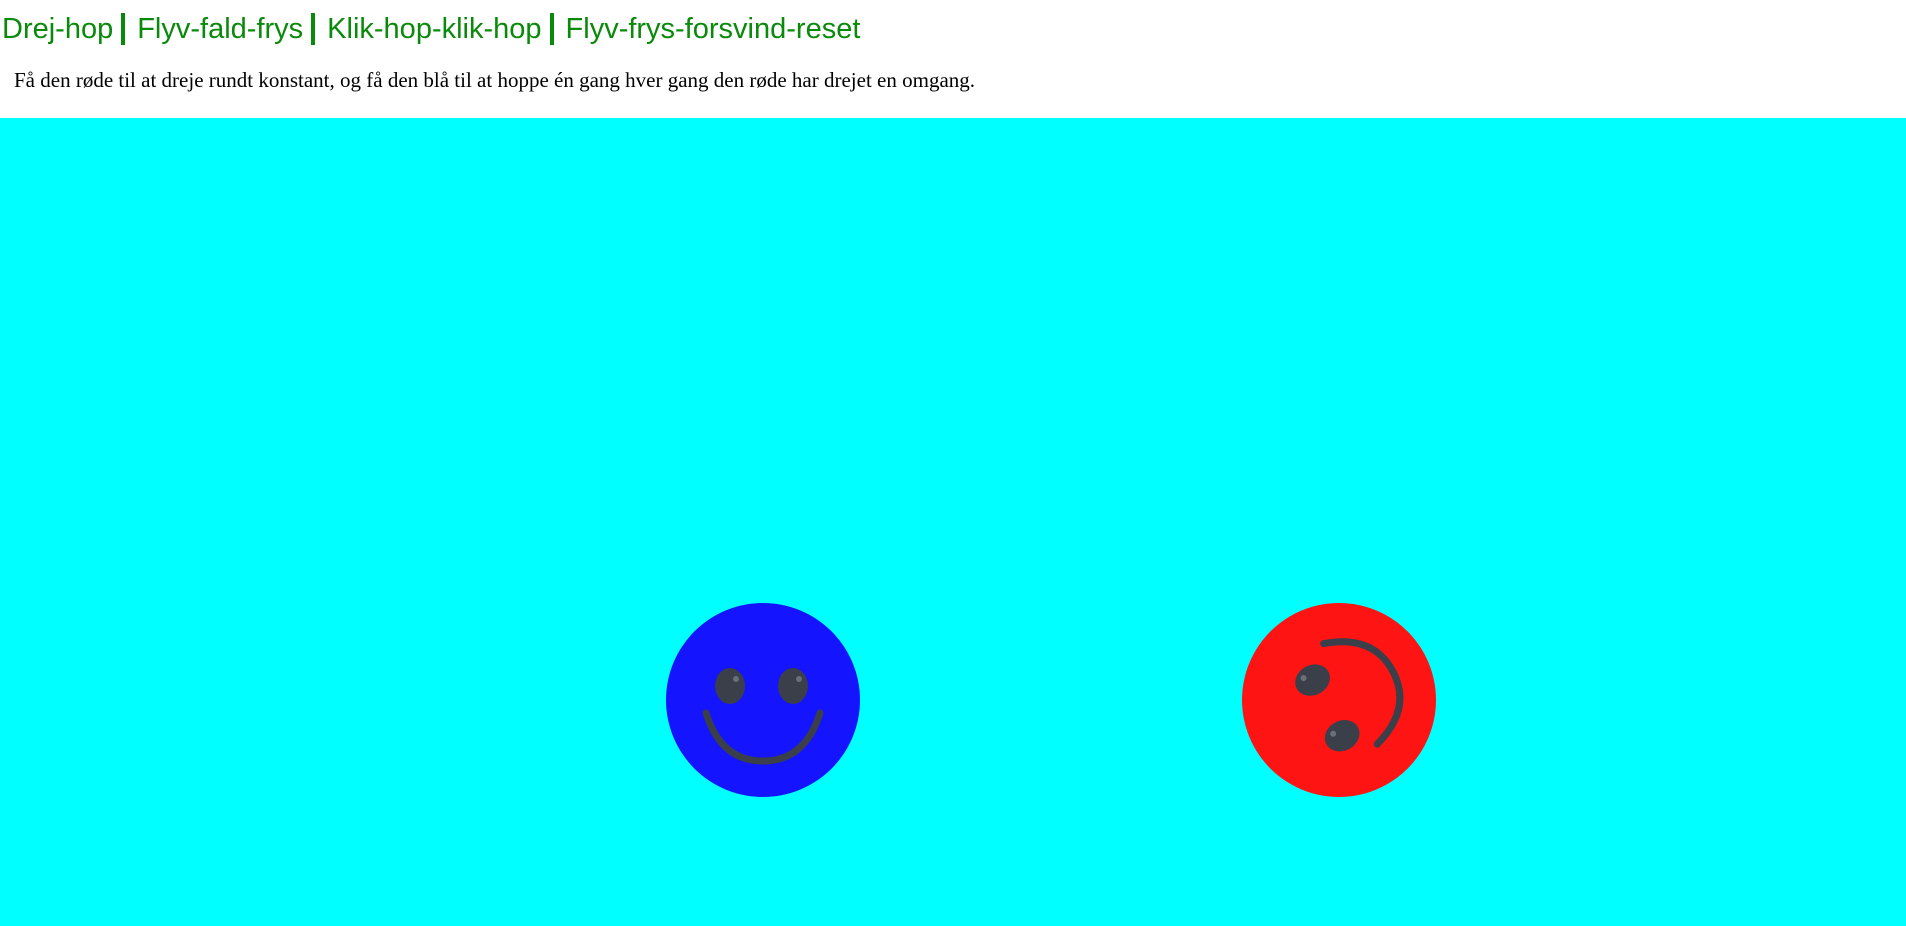  Describe the element at coordinates (434, 29) in the screenshot. I see `nav-link-klik-hop-klik-hop: Klik-hop-klik-hop` at that location.